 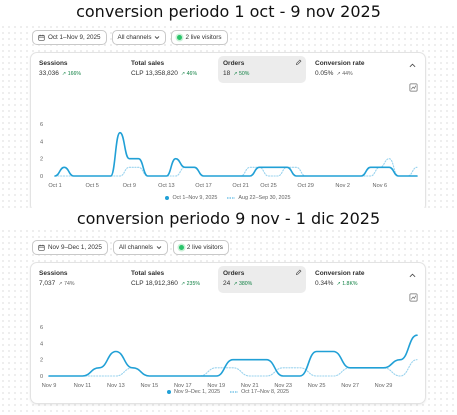 What do you see at coordinates (82, 386) in the screenshot?
I see `x-tick-label: Nov 11` at bounding box center [82, 386].